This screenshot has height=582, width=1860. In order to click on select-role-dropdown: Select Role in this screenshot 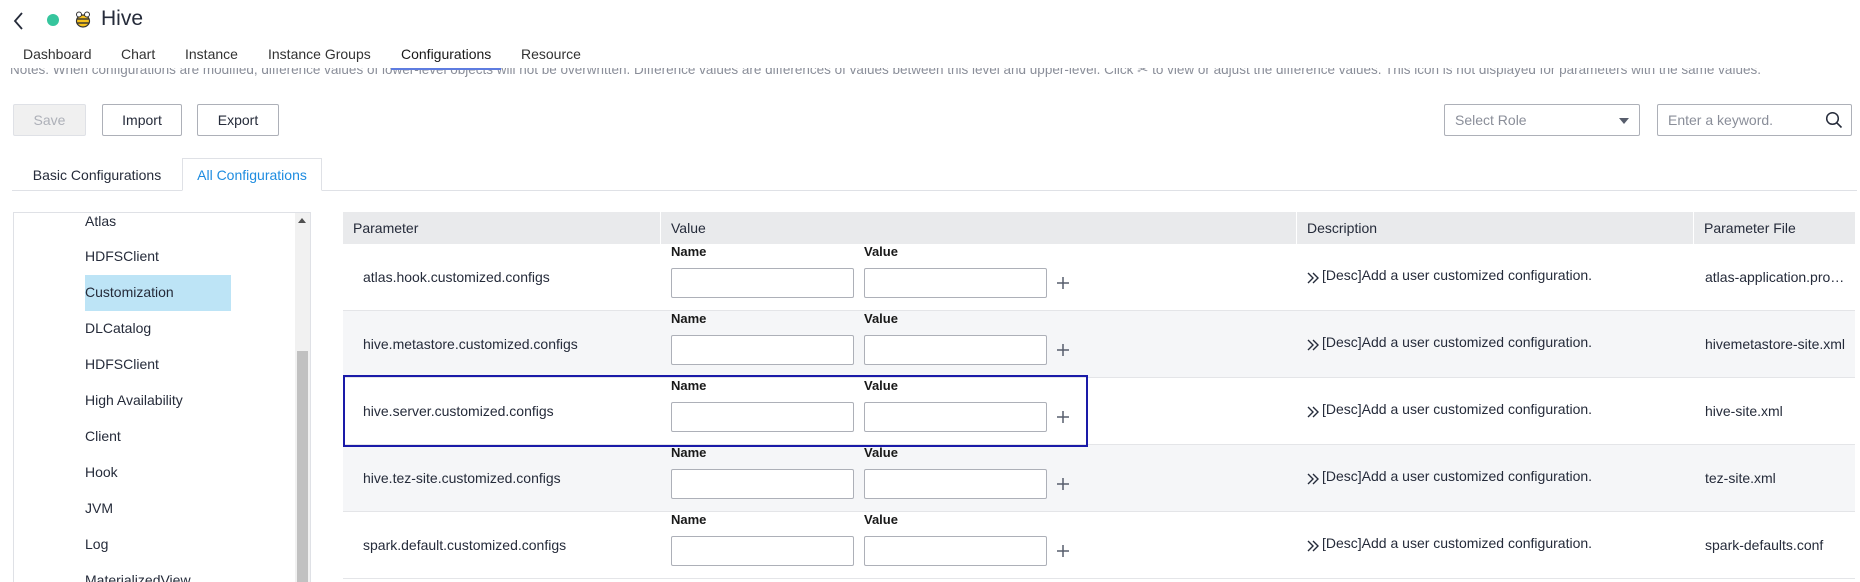, I will do `click(1542, 120)`.